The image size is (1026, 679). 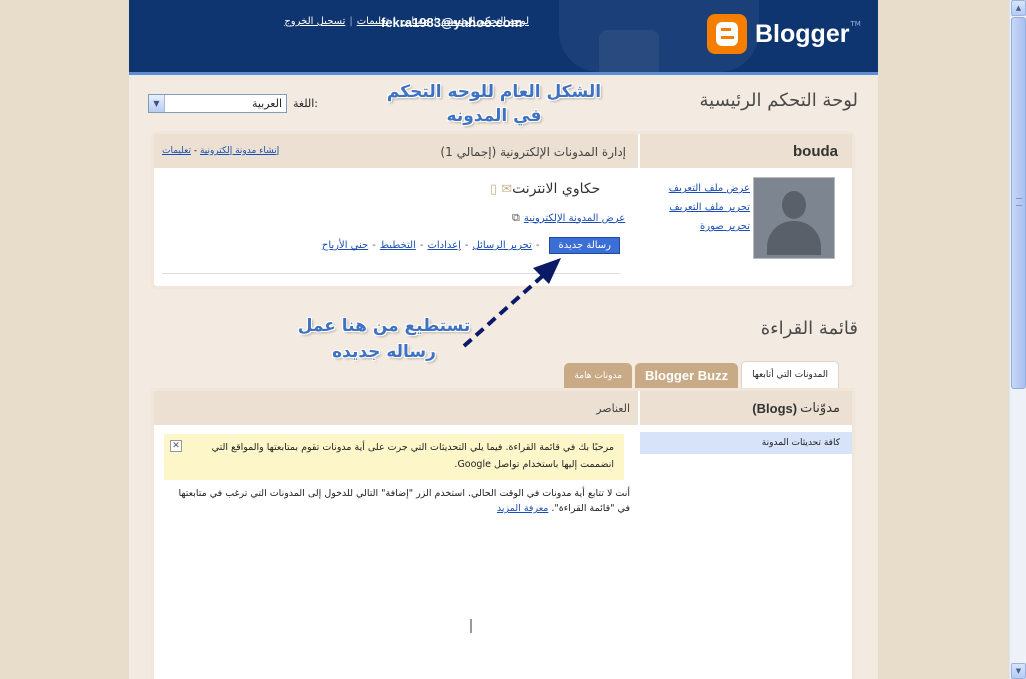 I want to click on scroll-thumb, so click(x=1018, y=203).